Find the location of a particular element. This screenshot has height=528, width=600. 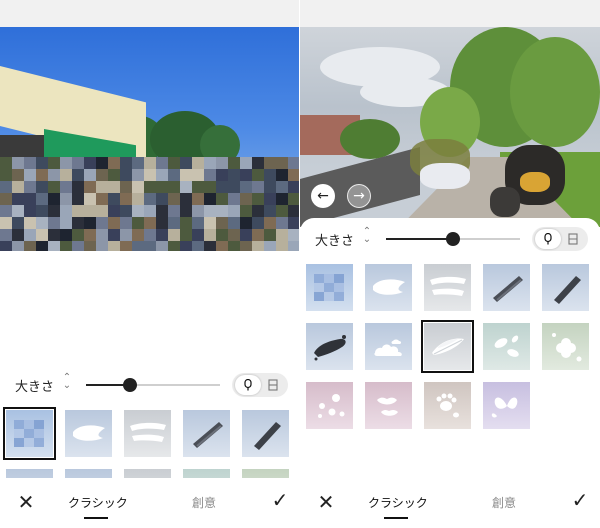

brush-lips is located at coordinates (388, 405).